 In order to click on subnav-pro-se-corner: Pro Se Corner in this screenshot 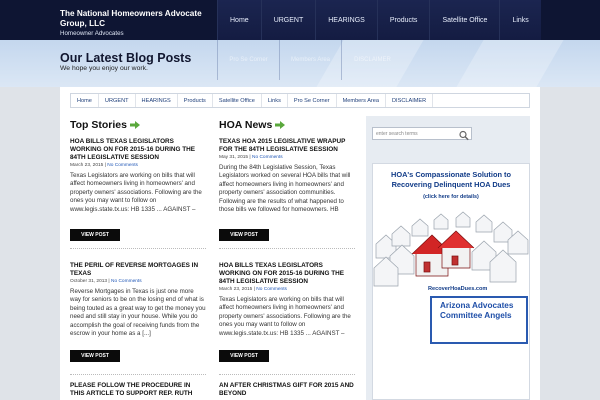, I will do `click(312, 100)`.